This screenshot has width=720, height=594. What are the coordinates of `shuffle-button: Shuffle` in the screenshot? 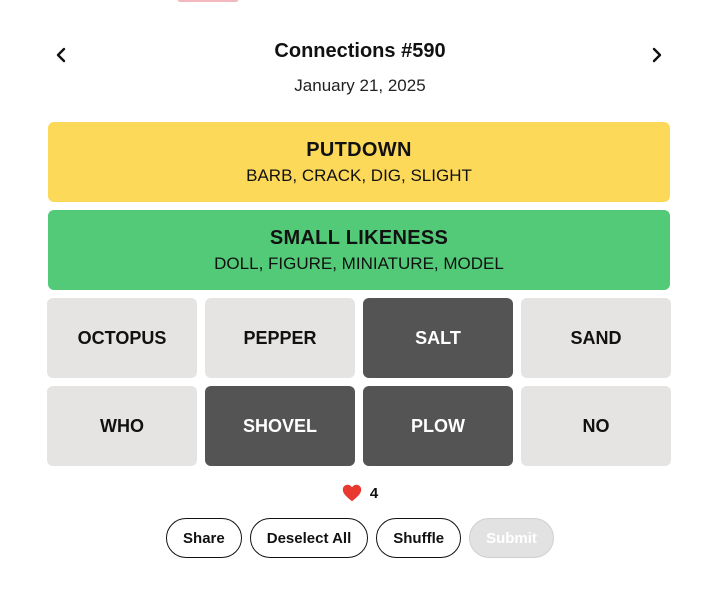 It's located at (419, 538).